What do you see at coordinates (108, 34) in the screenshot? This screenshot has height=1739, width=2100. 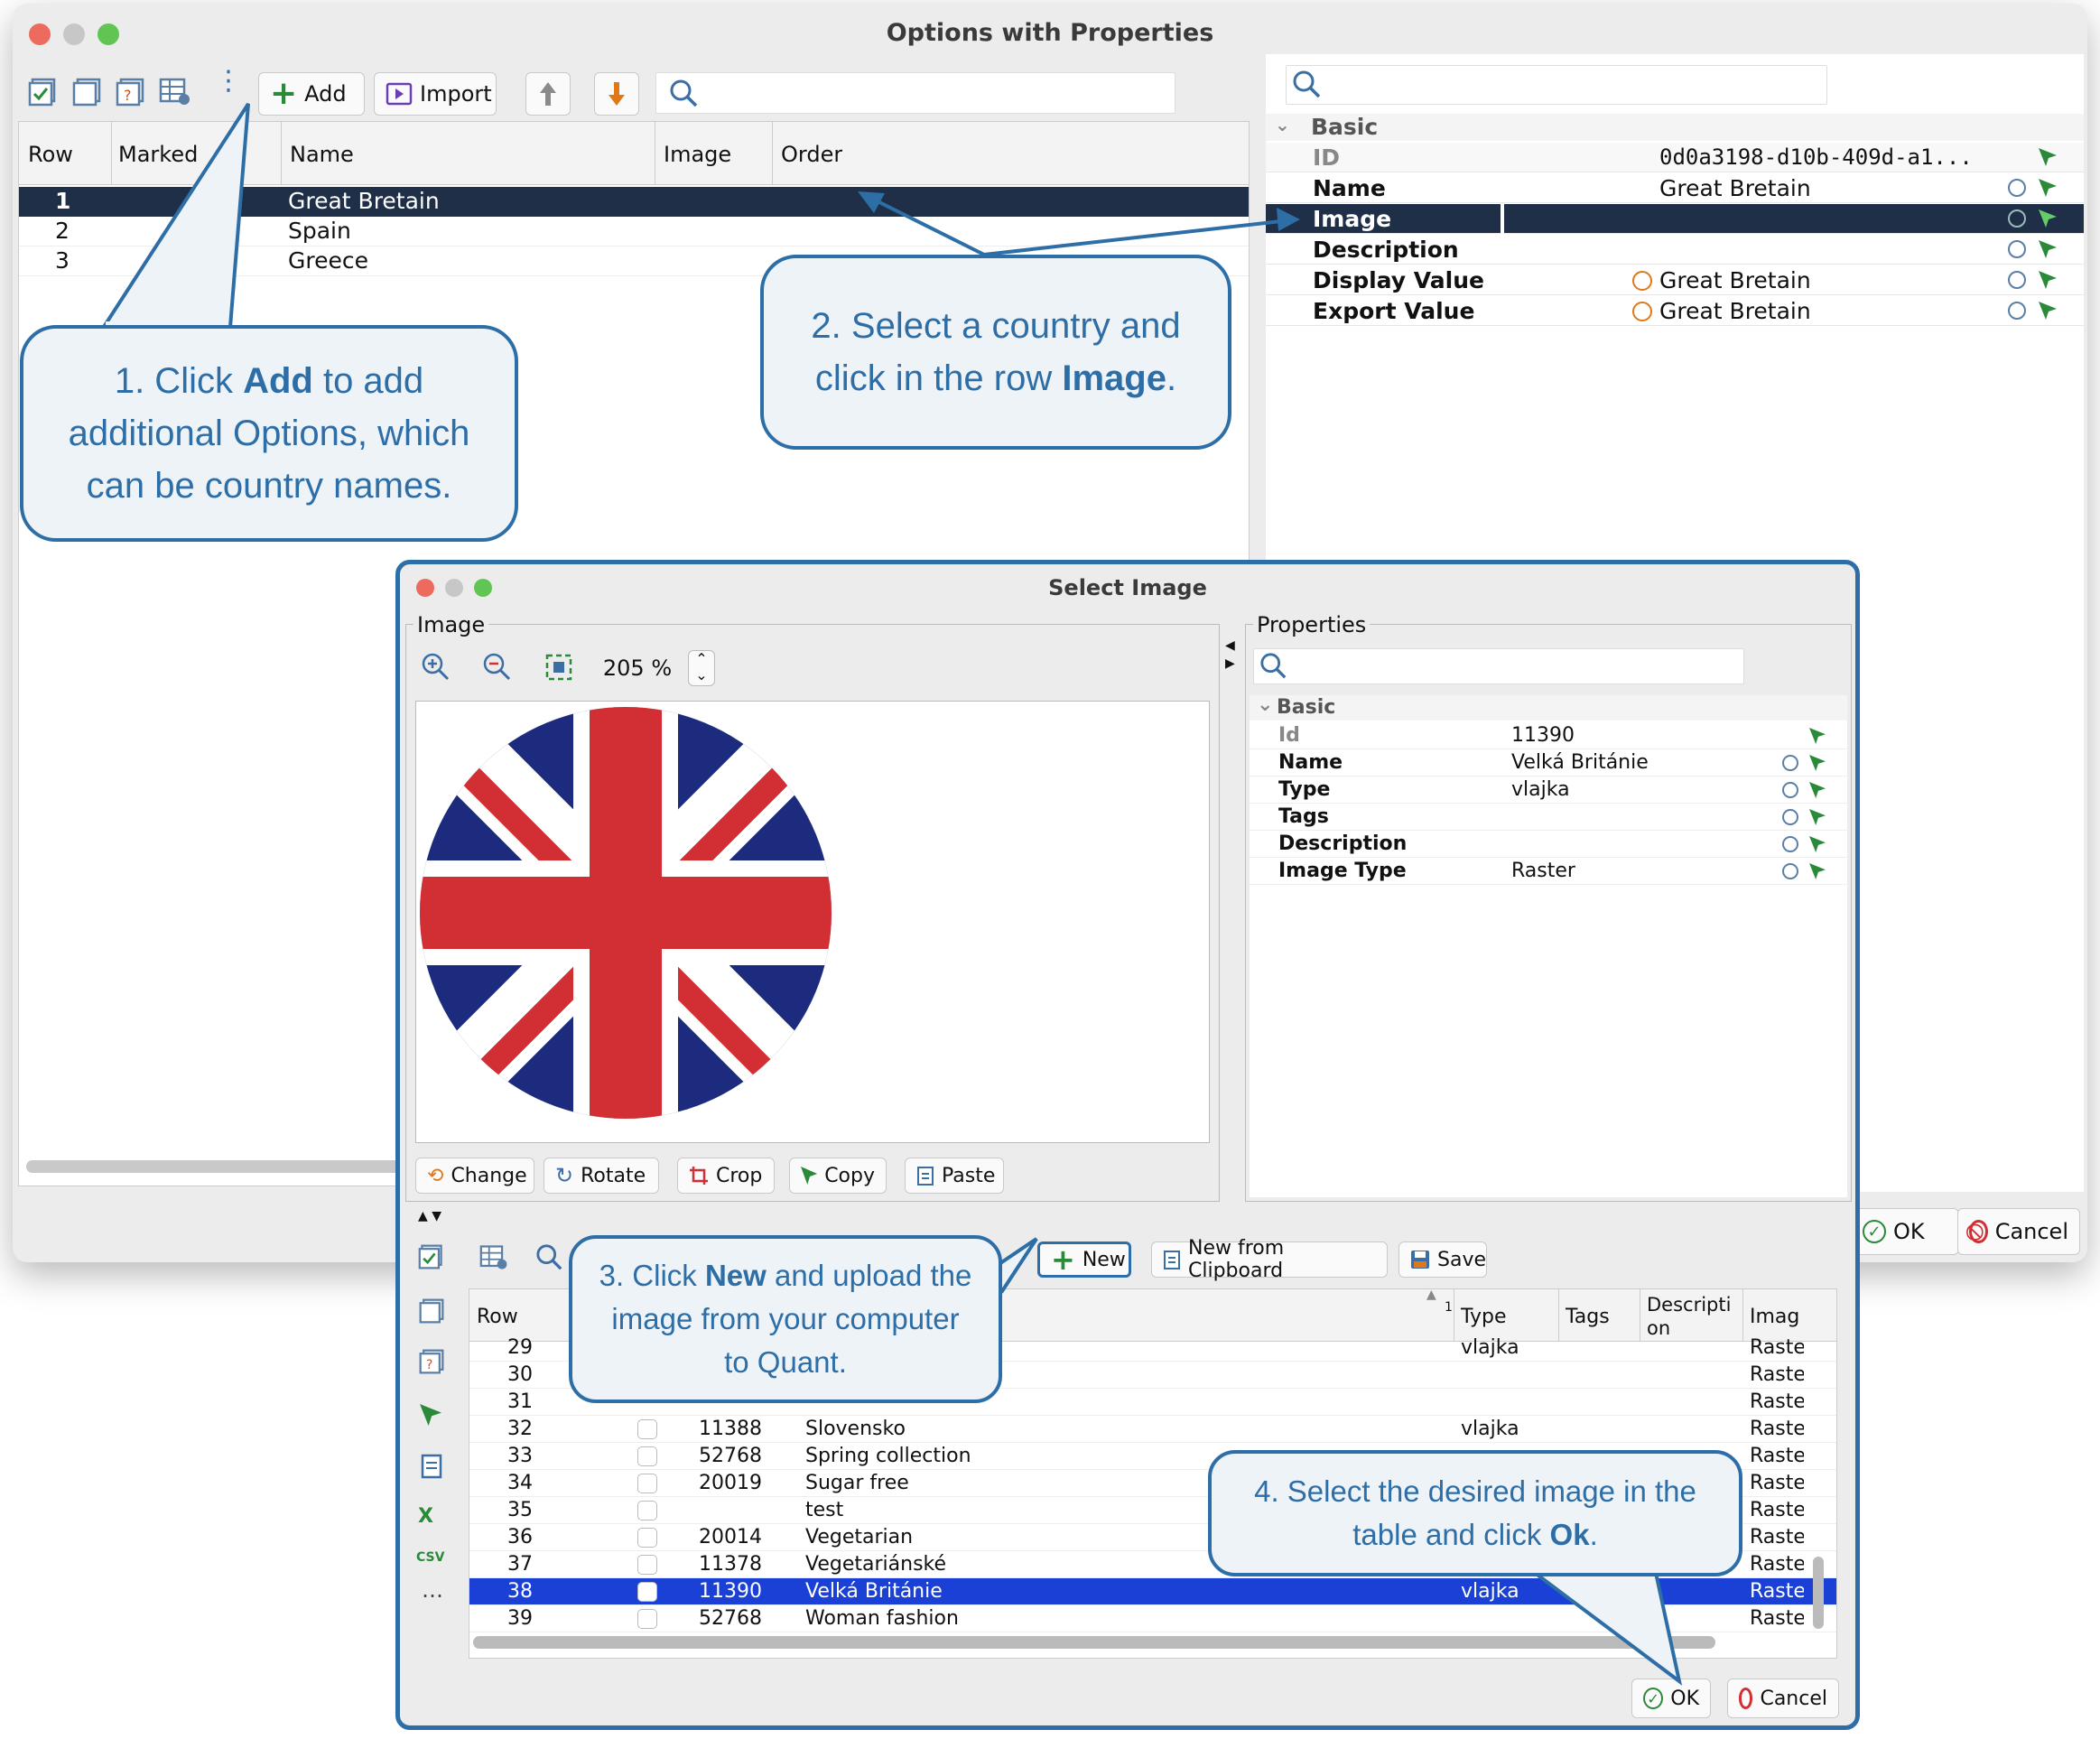 I see `zoom-window-icon` at bounding box center [108, 34].